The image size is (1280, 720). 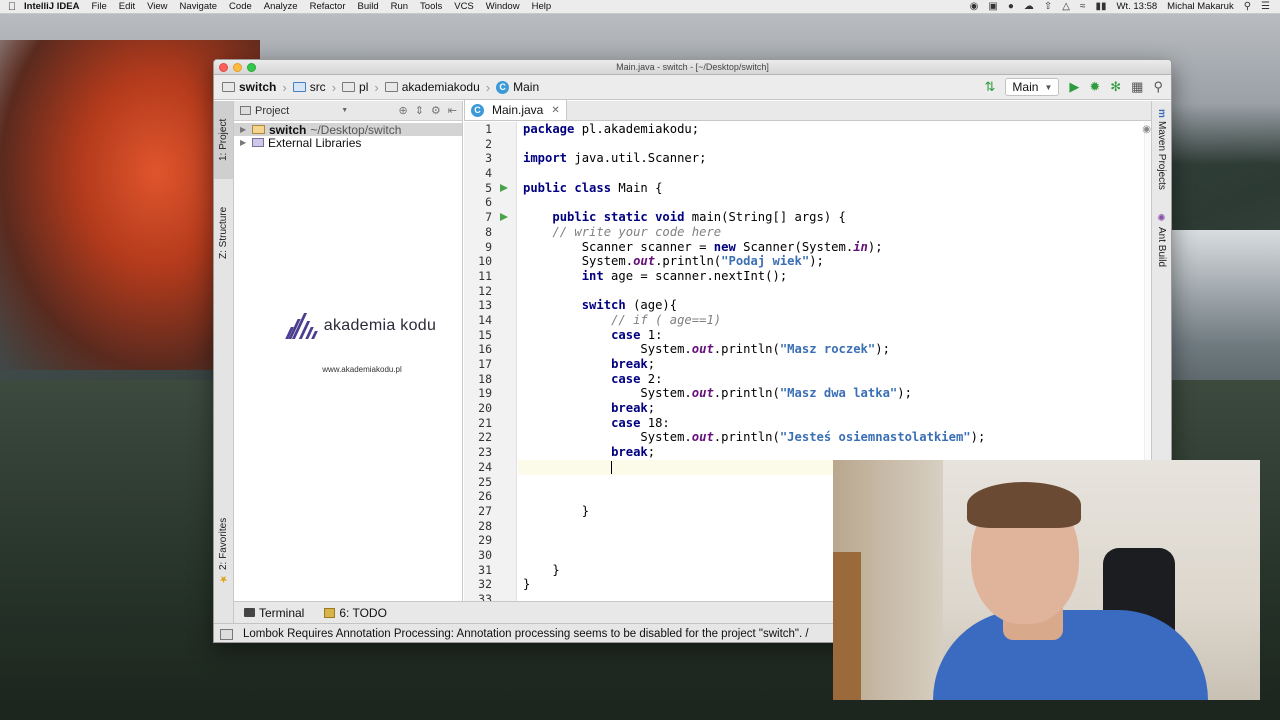 I want to click on zoom-window-button, so click(x=251, y=67).